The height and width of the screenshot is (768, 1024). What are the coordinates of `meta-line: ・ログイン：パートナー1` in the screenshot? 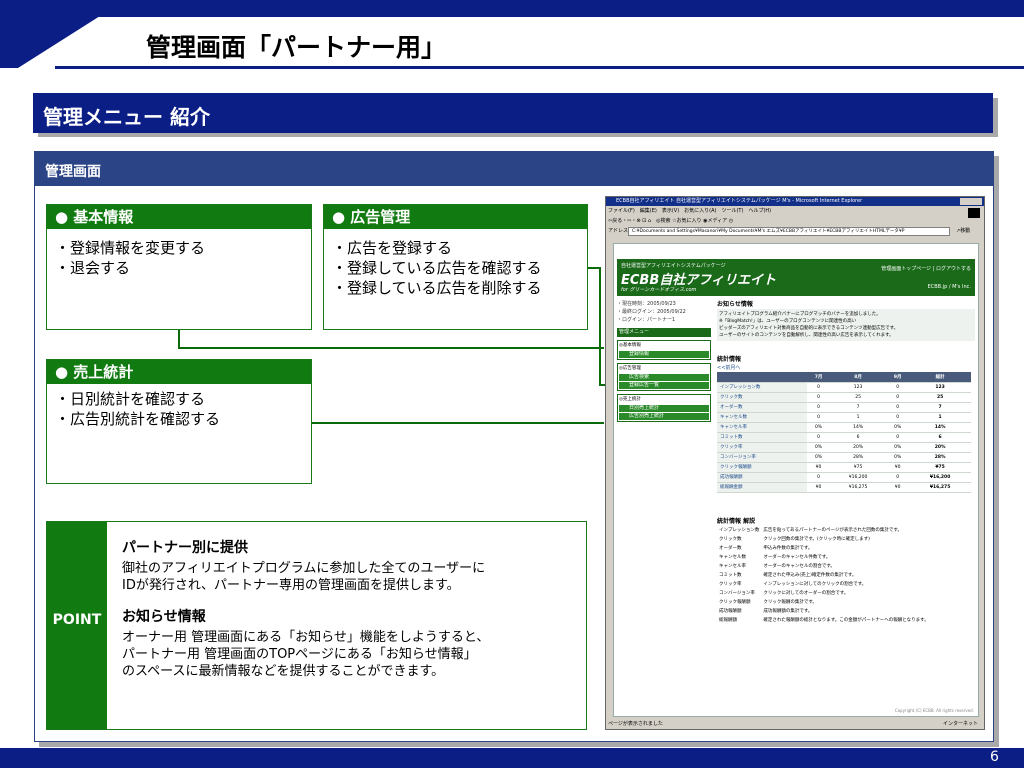 It's located at (646, 320).